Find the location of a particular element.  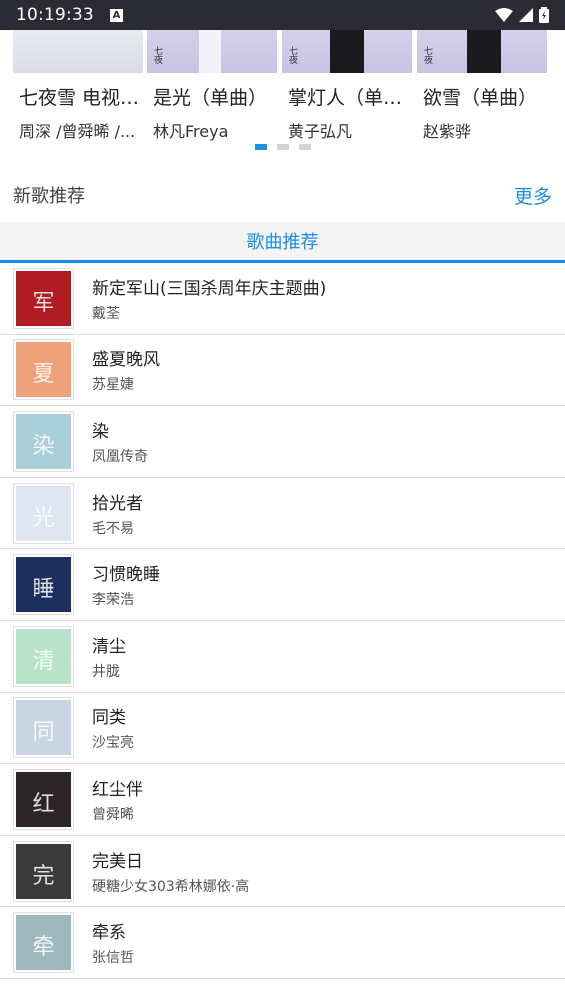

battery-icon is located at coordinates (544, 15).